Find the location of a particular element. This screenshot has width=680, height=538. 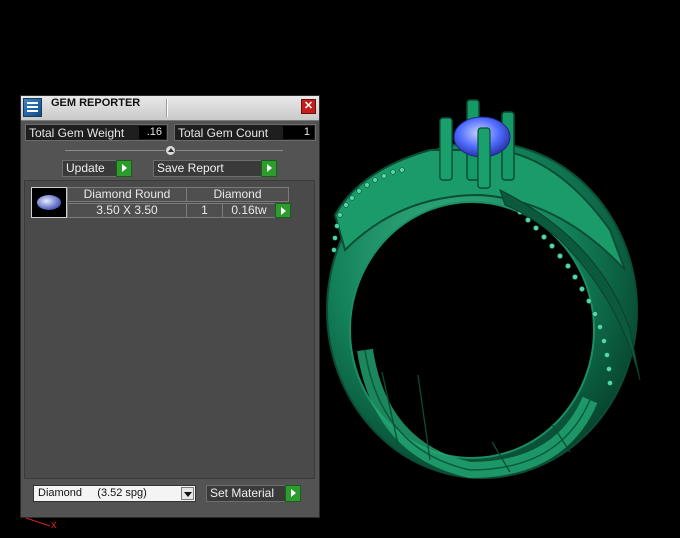

total-gem-count: Total Gem Count 1 is located at coordinates (245, 132).